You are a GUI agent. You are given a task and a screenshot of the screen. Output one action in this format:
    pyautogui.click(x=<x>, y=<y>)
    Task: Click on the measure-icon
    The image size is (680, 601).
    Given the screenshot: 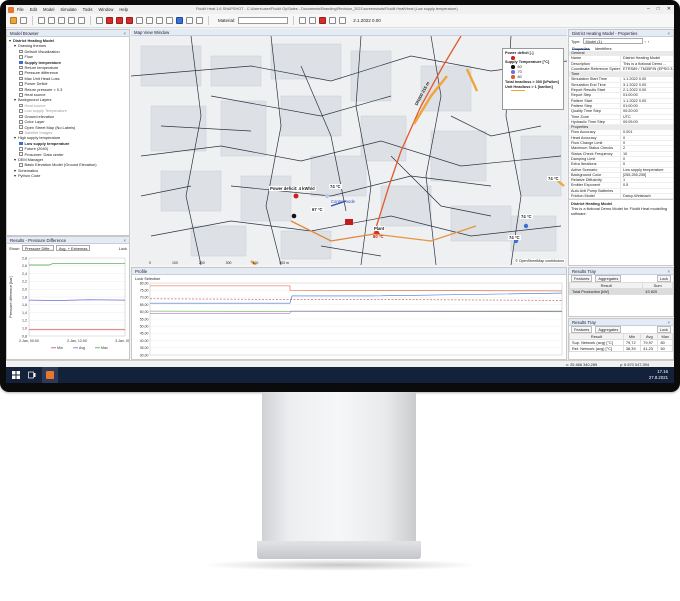 What is the action you would take?
    pyautogui.click(x=159, y=20)
    